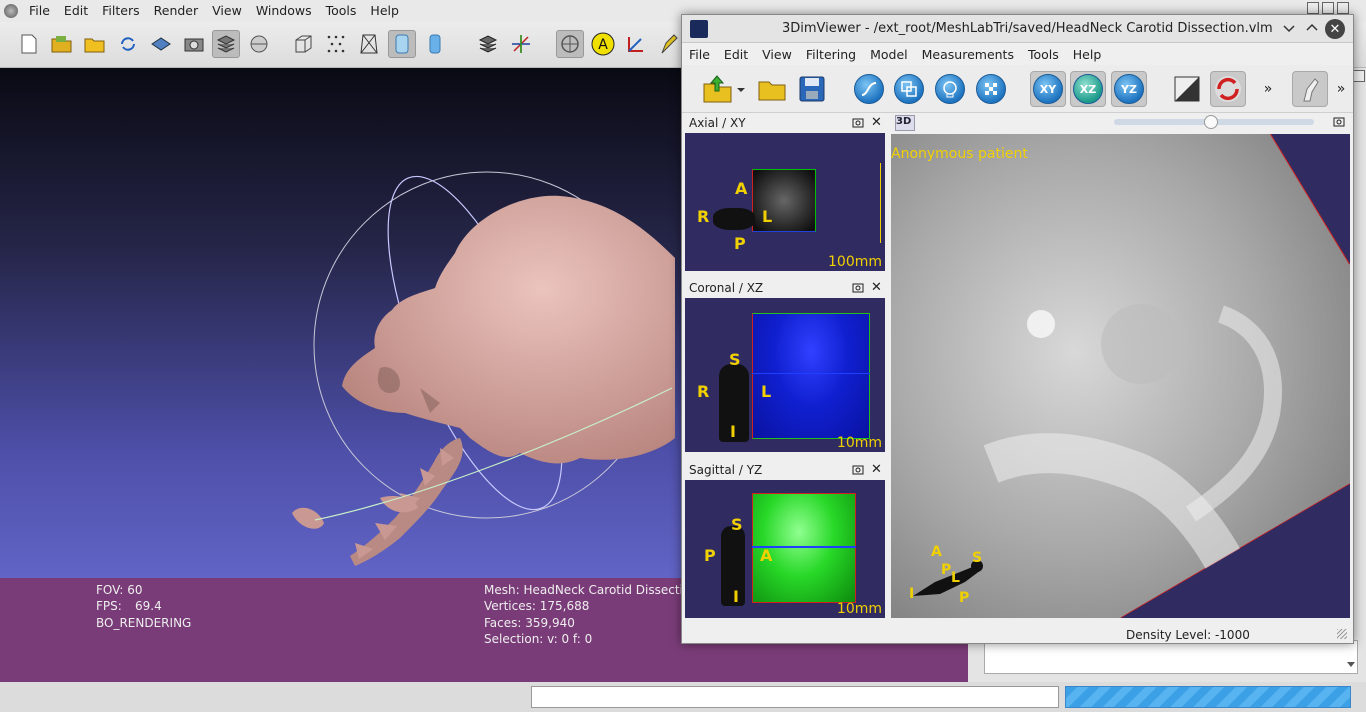  Describe the element at coordinates (766, 555) in the screenshot. I see `sagittal-label-a: A` at that location.